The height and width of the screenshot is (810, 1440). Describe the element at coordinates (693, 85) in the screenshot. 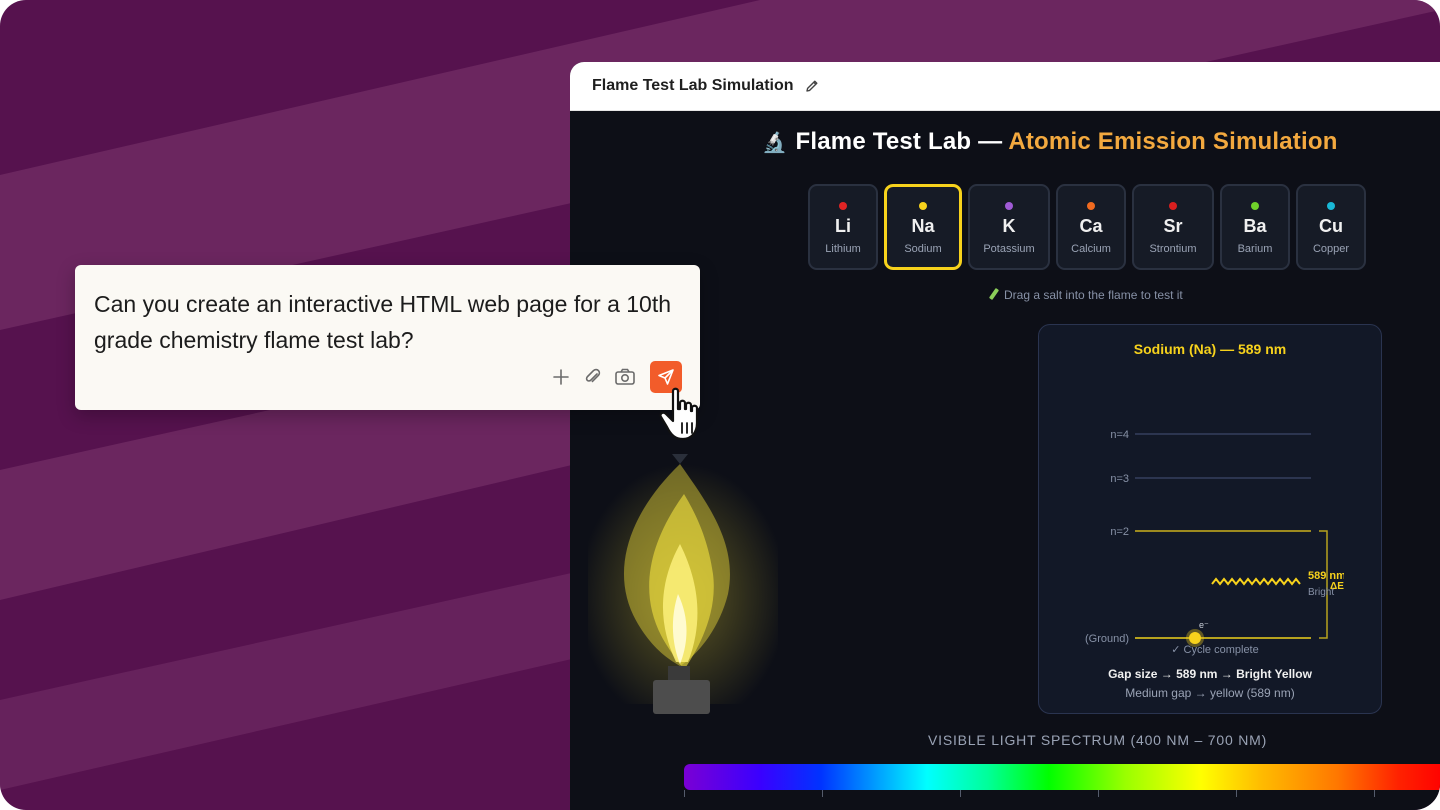

I see `window-title: Flame Test Lab Simulation` at that location.